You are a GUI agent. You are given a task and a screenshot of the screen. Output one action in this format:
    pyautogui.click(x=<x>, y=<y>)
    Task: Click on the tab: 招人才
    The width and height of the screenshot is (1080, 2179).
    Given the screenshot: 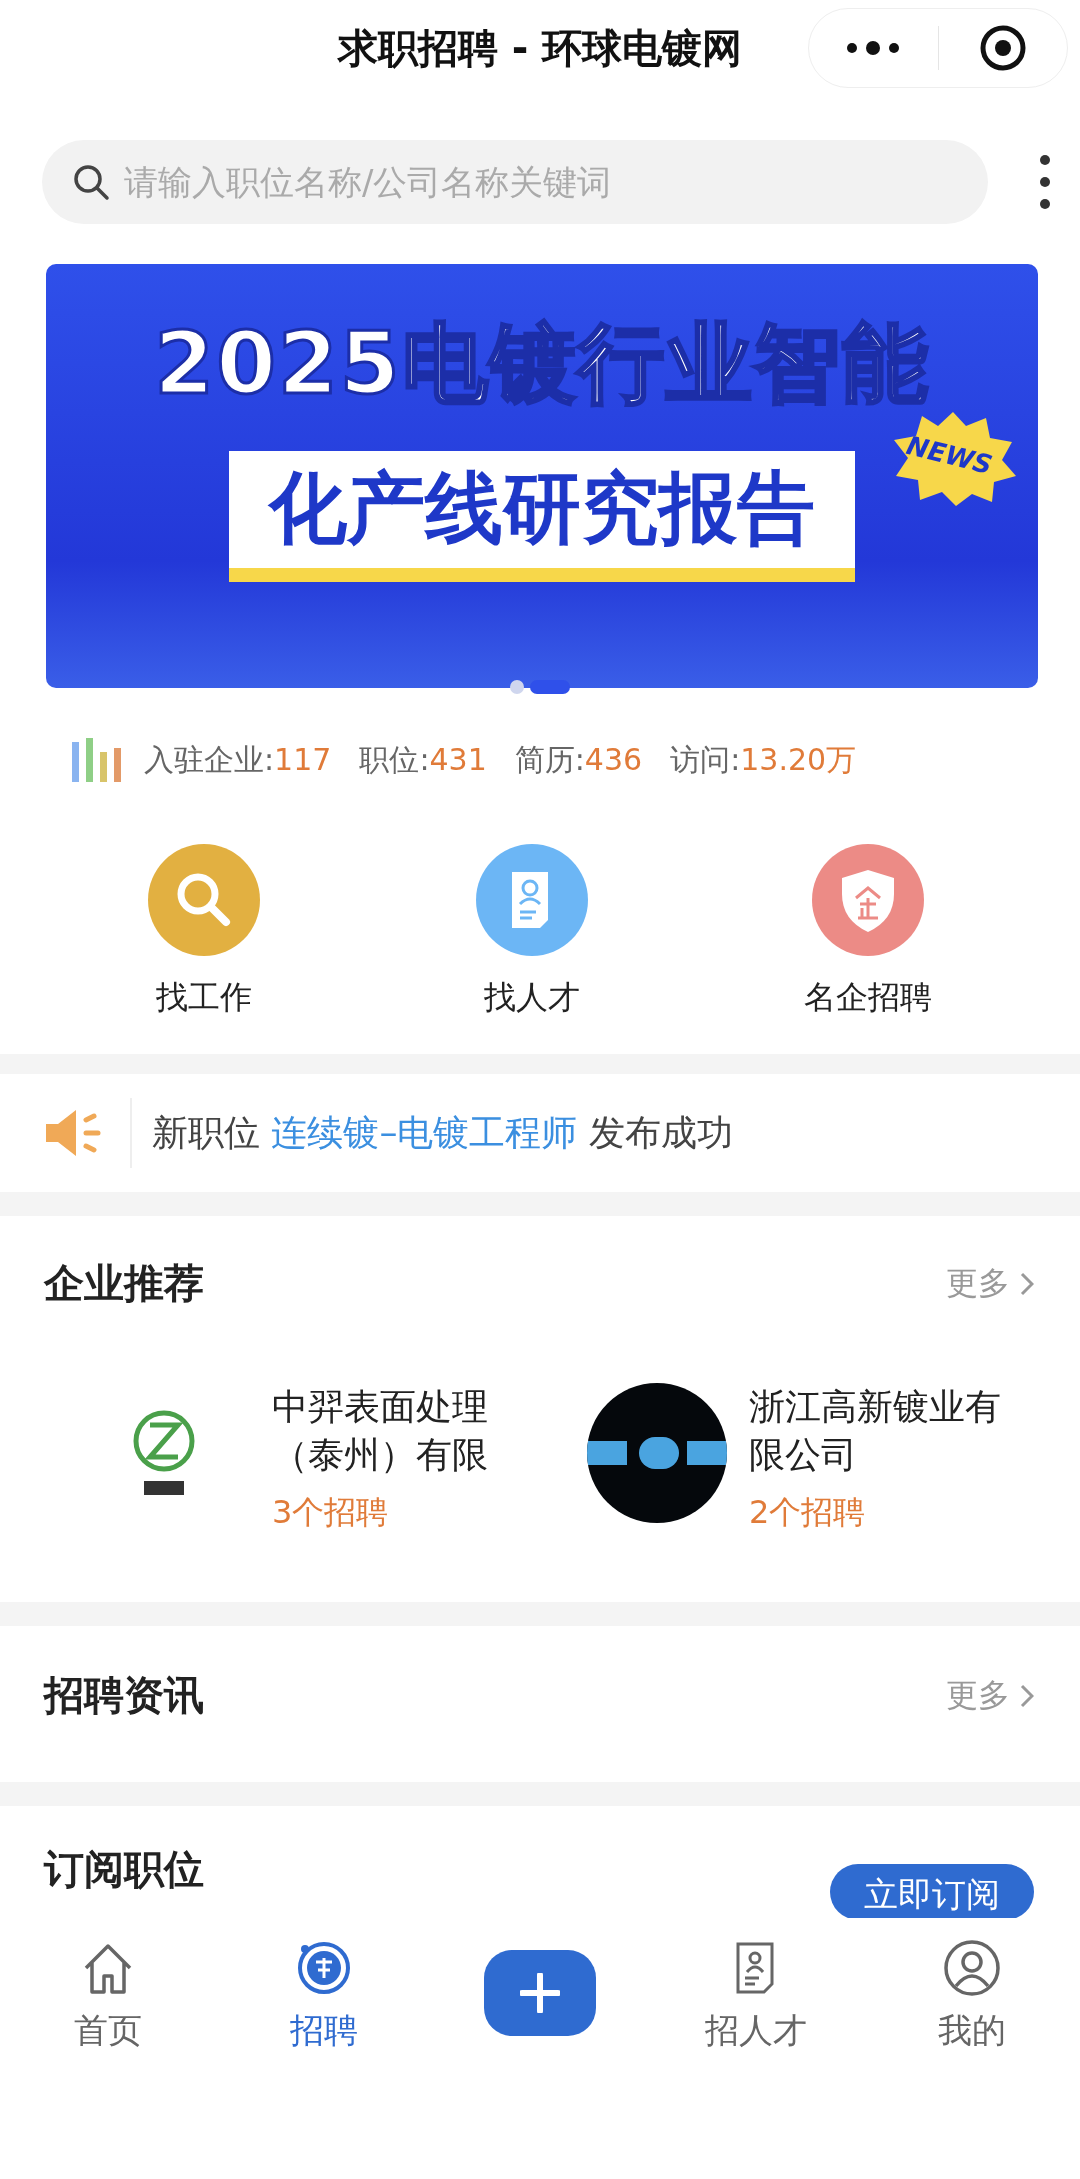 What is the action you would take?
    pyautogui.click(x=756, y=1996)
    